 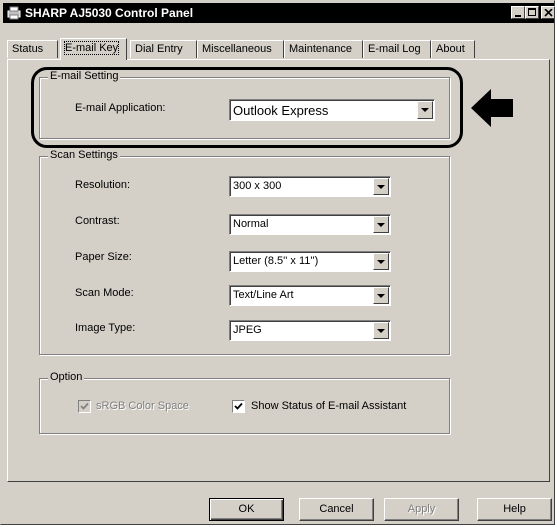 I want to click on resolution-value: 300 x 300, so click(x=257, y=186).